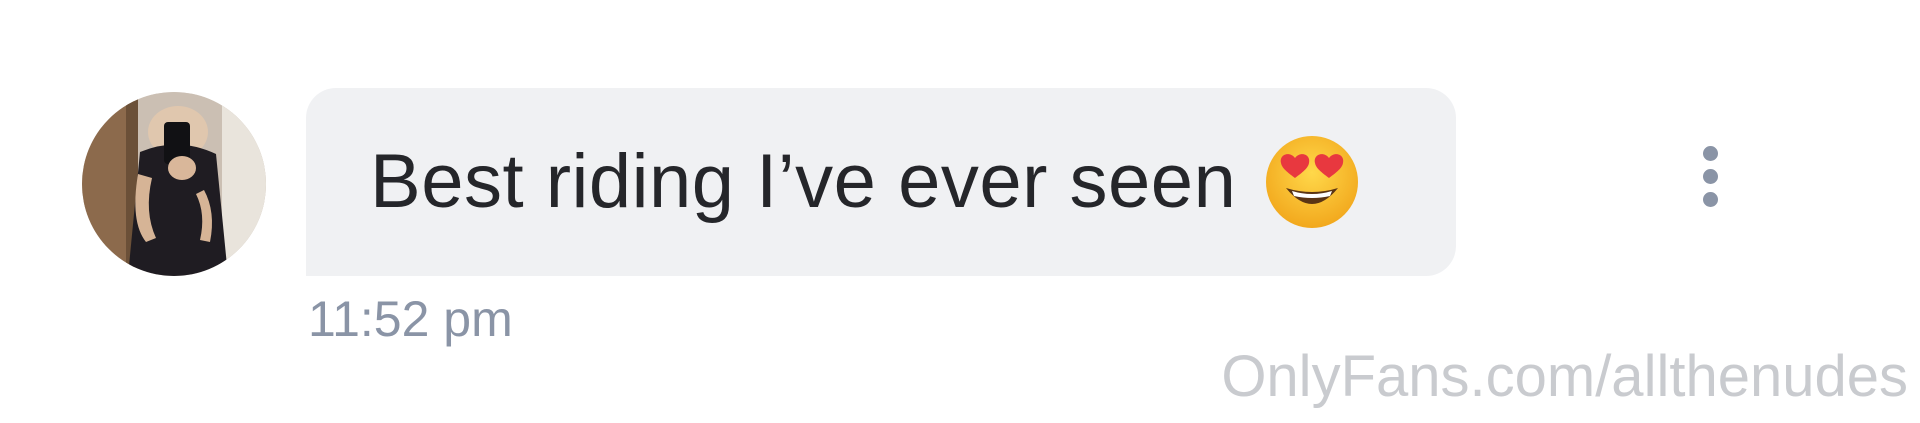  I want to click on heart-eyes-emoji-icon, so click(1312, 182).